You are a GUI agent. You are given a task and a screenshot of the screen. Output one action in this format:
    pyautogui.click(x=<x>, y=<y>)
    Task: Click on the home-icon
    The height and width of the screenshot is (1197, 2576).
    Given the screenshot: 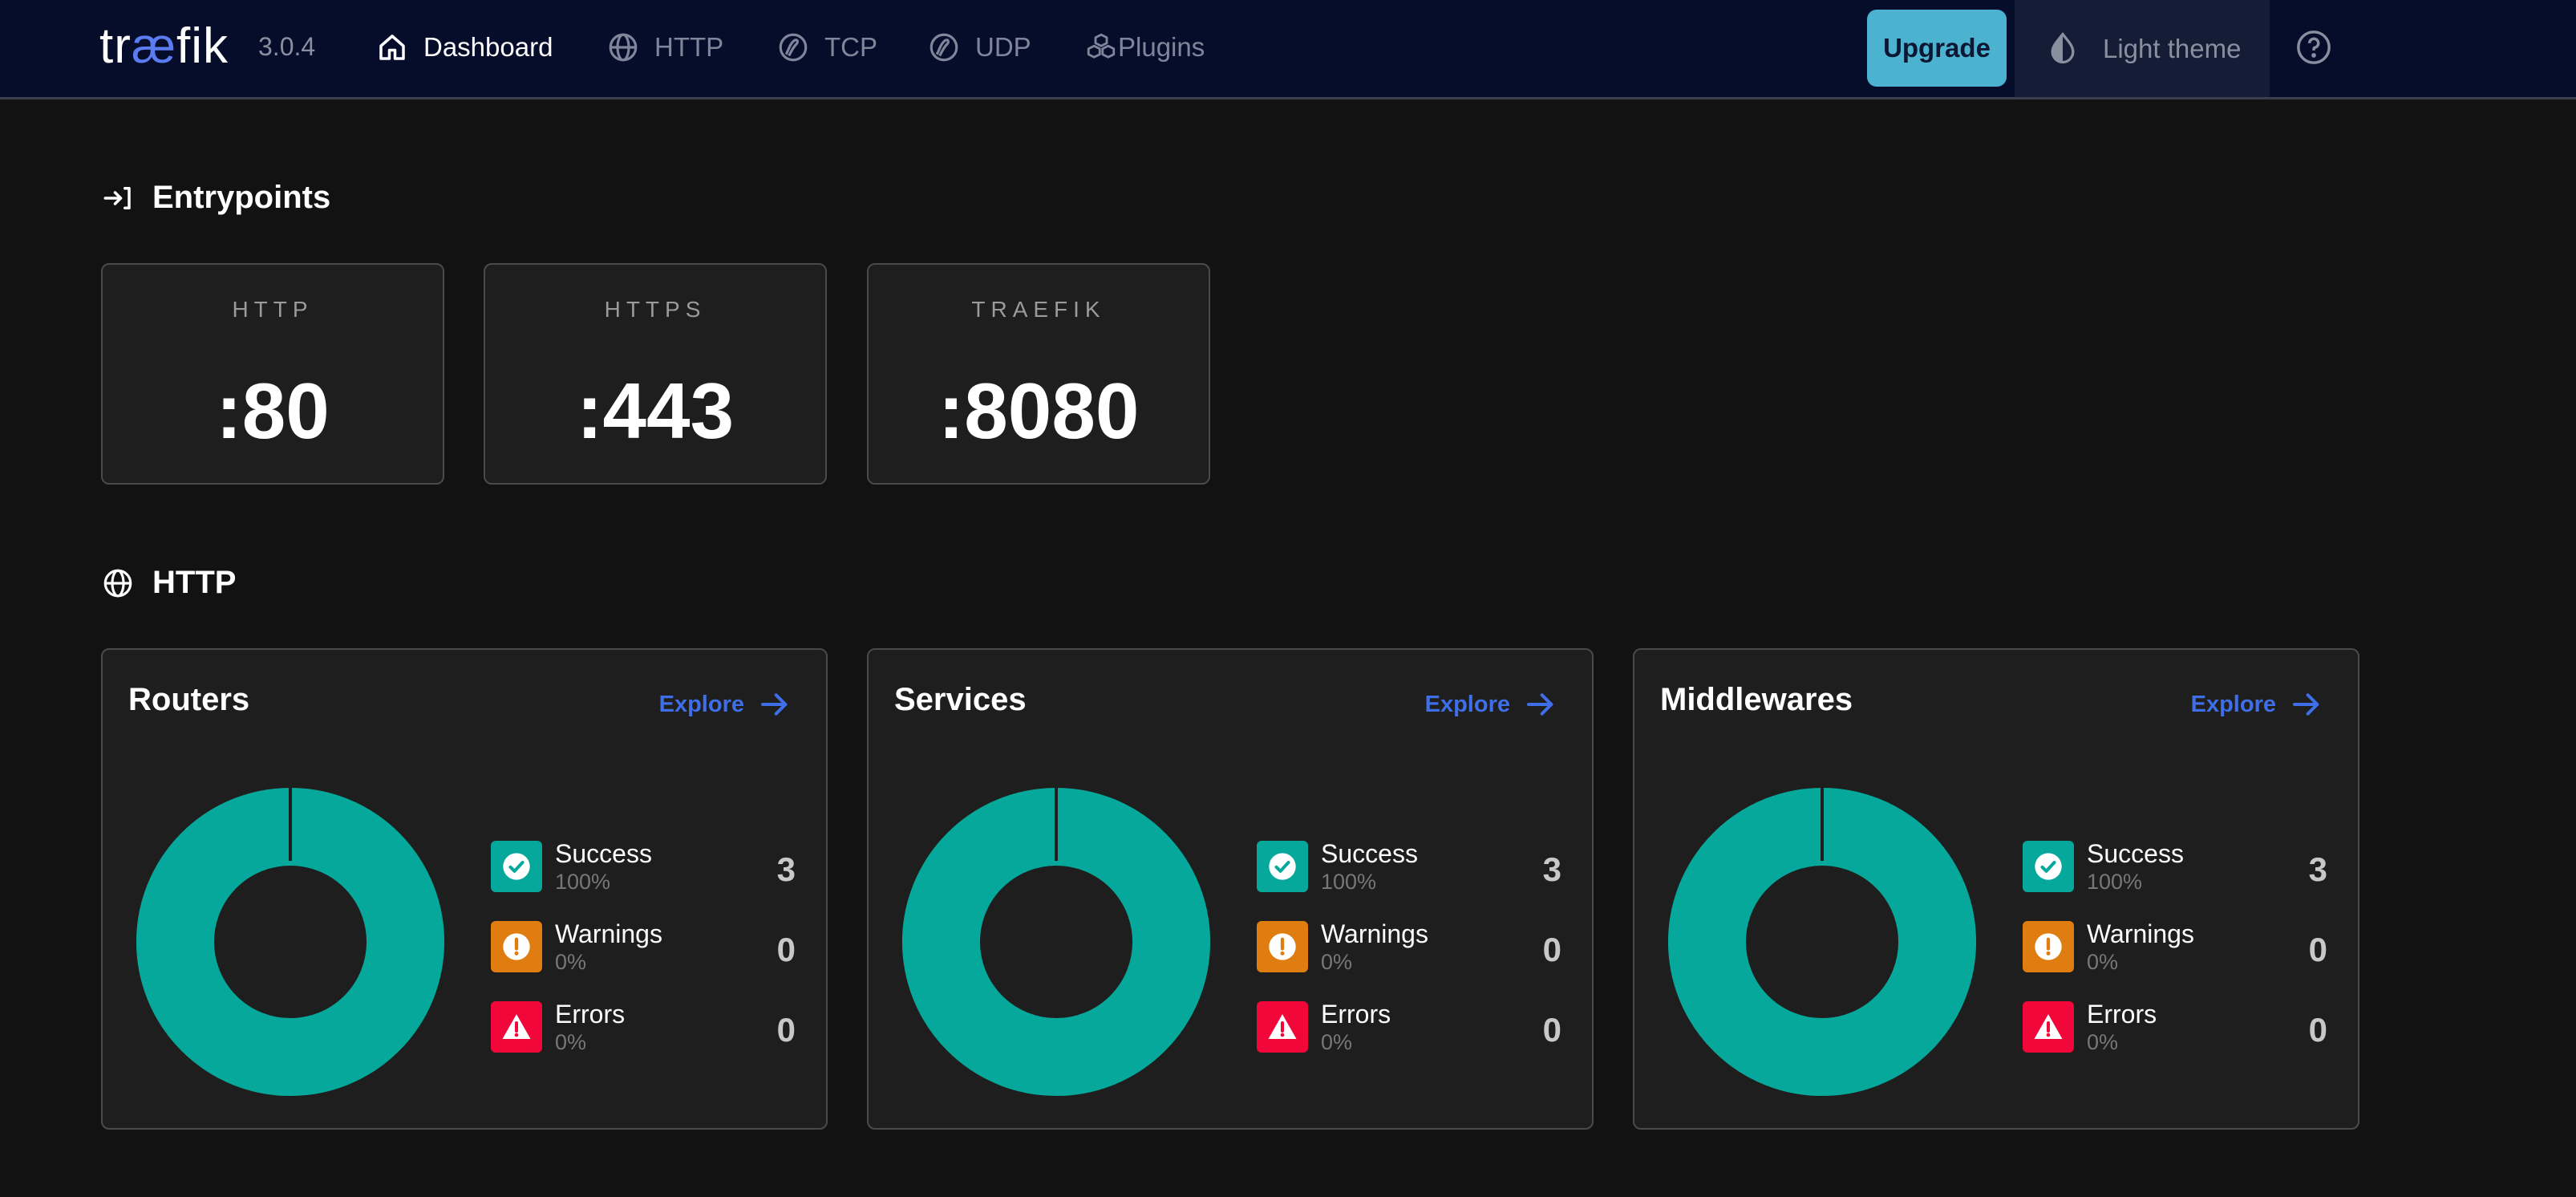 What is the action you would take?
    pyautogui.click(x=392, y=47)
    